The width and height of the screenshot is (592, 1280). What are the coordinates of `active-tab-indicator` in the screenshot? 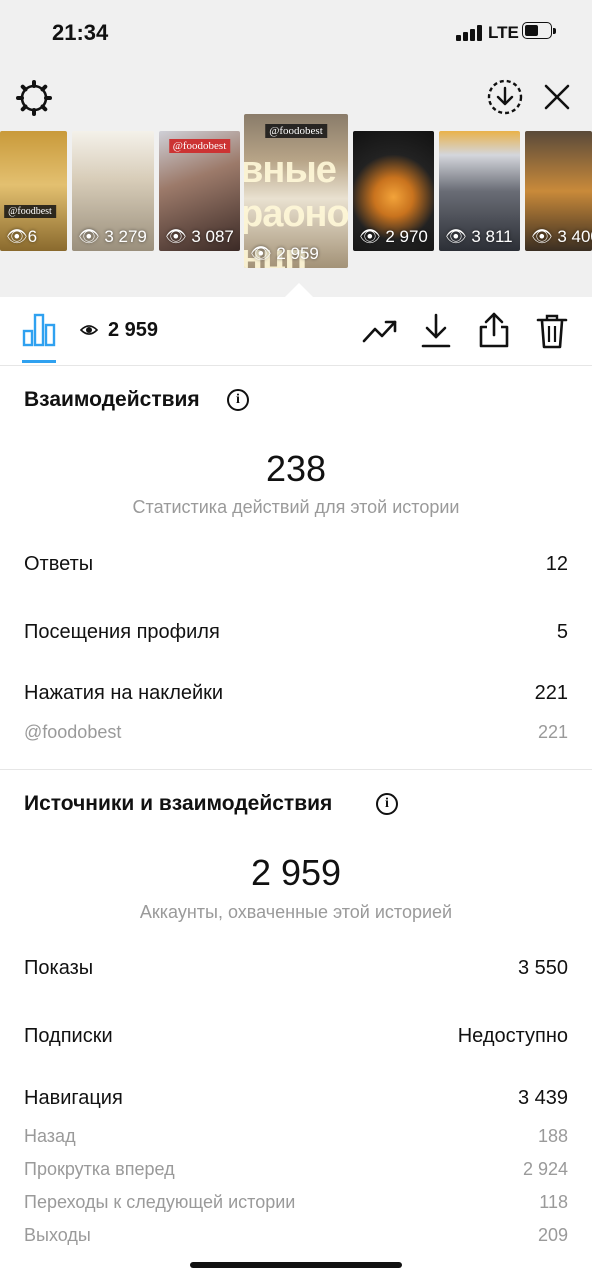 It's located at (39, 361).